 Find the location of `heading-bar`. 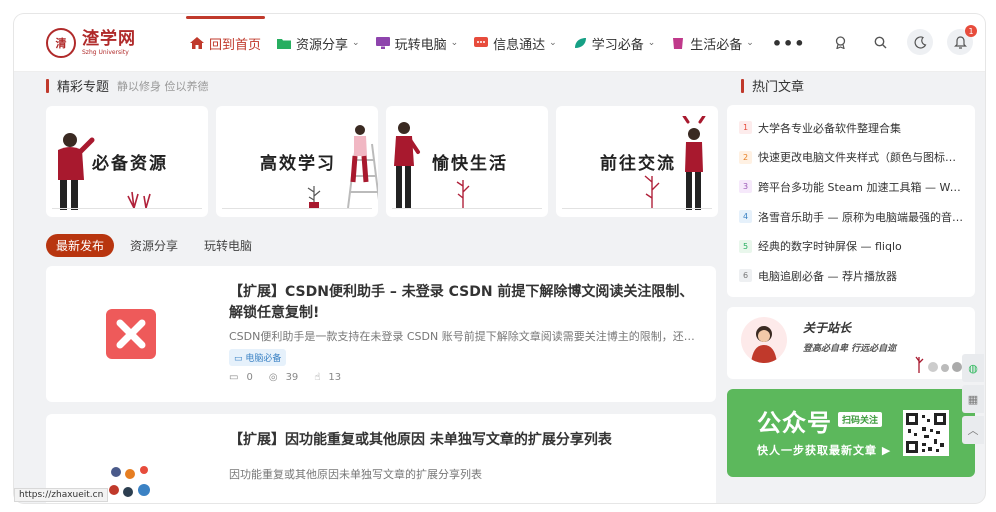

heading-bar is located at coordinates (47, 85).